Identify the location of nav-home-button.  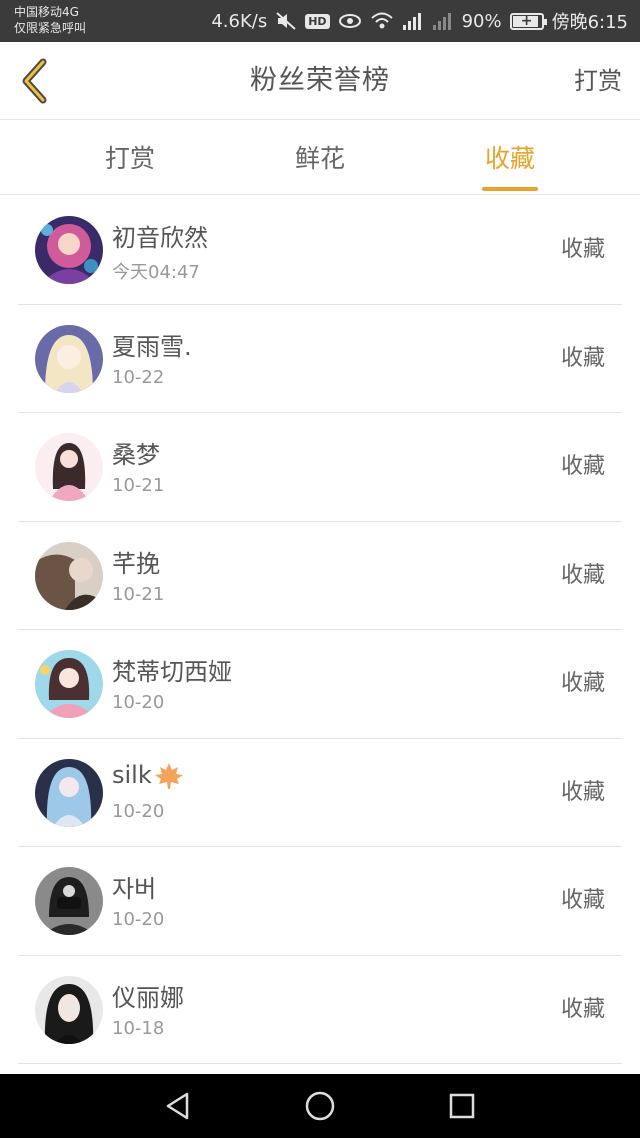
(320, 1106).